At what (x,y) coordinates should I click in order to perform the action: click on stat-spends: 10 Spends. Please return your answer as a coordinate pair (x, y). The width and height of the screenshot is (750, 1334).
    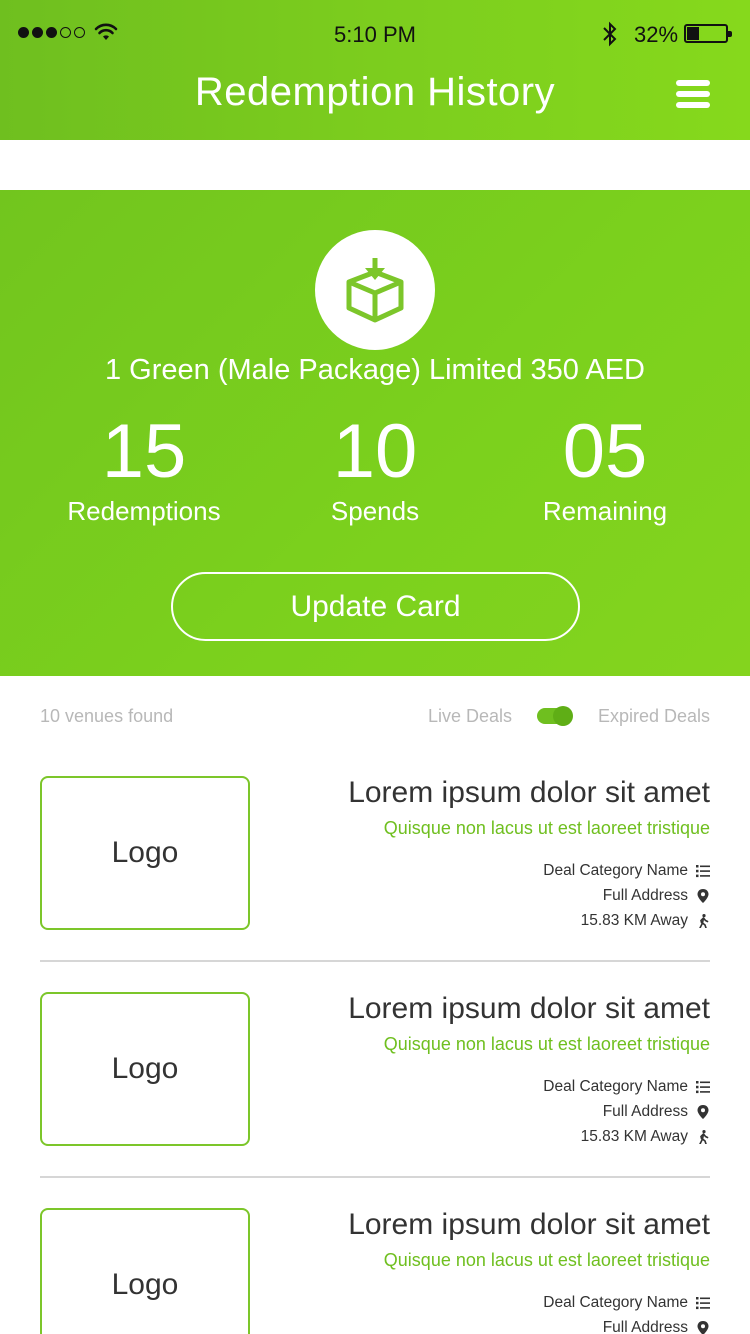
    Looking at the image, I should click on (375, 468).